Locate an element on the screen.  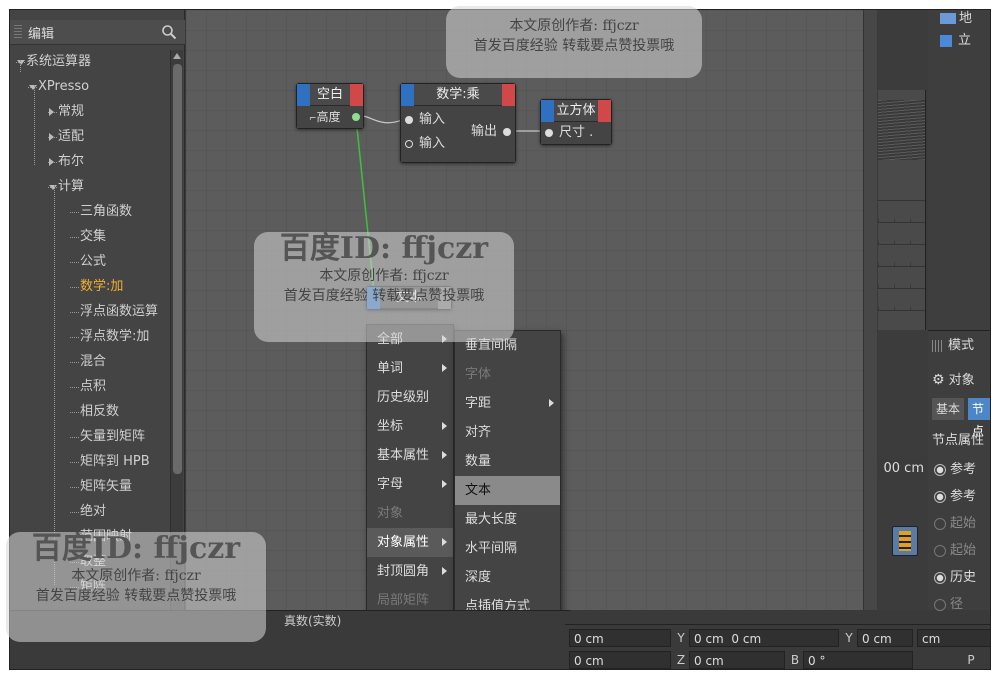
menu-item: 全部 is located at coordinates (410, 339).